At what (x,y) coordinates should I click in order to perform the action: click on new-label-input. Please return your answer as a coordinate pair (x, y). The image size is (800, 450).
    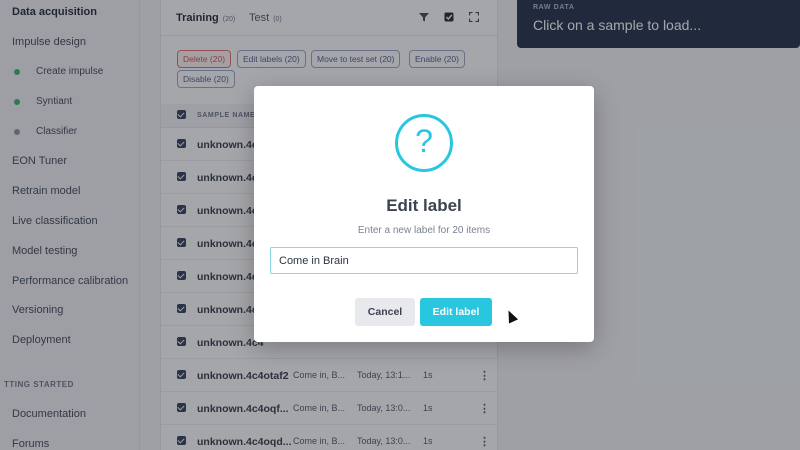
    Looking at the image, I should click on (424, 260).